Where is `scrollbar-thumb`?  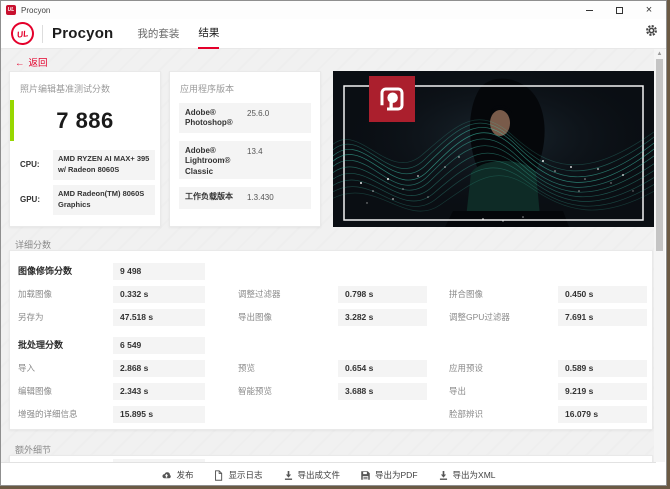 scrollbar-thumb is located at coordinates (659, 155).